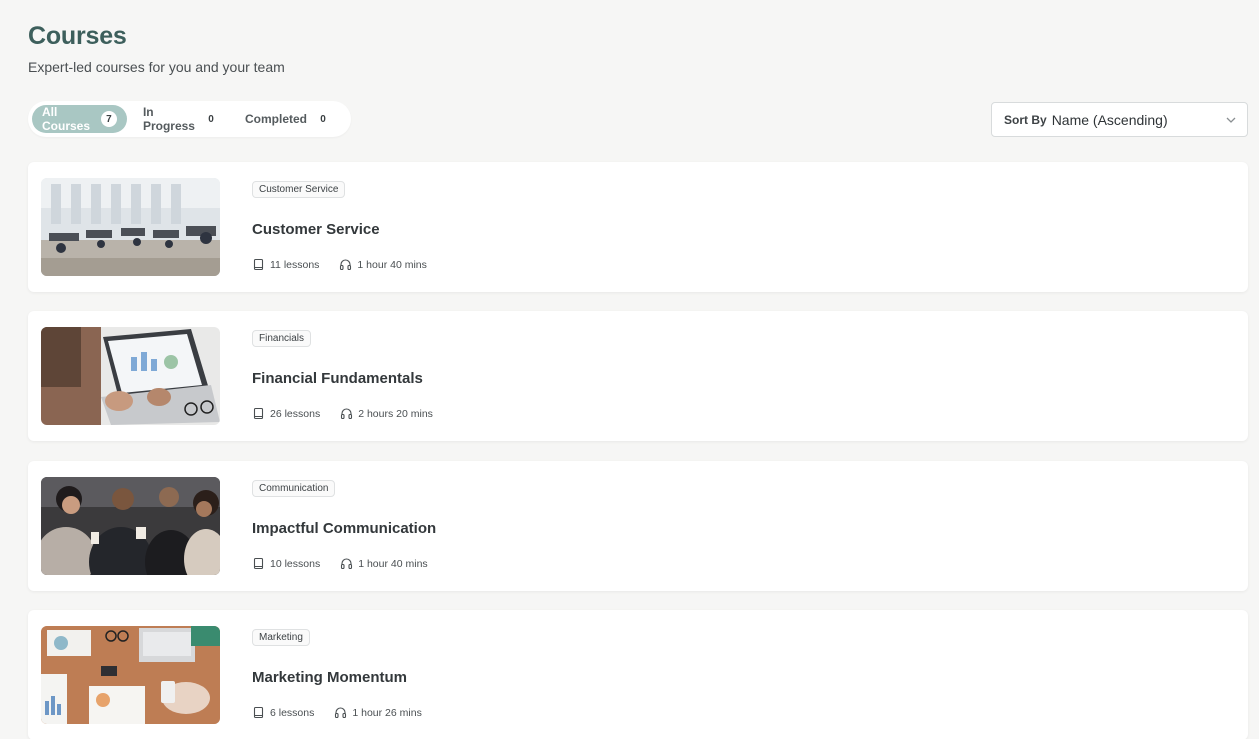 This screenshot has height=739, width=1259. I want to click on tab-label: All Courses, so click(66, 119).